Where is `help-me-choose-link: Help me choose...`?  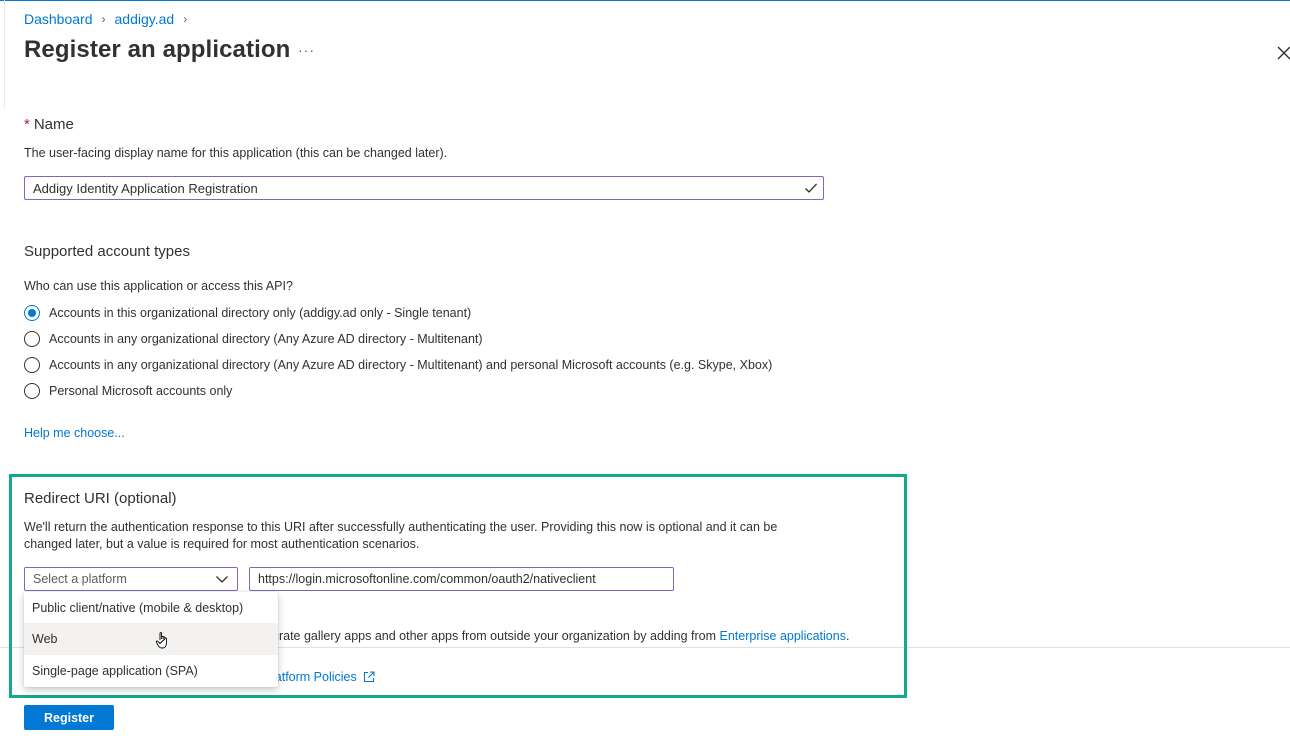 help-me-choose-link: Help me choose... is located at coordinates (74, 433).